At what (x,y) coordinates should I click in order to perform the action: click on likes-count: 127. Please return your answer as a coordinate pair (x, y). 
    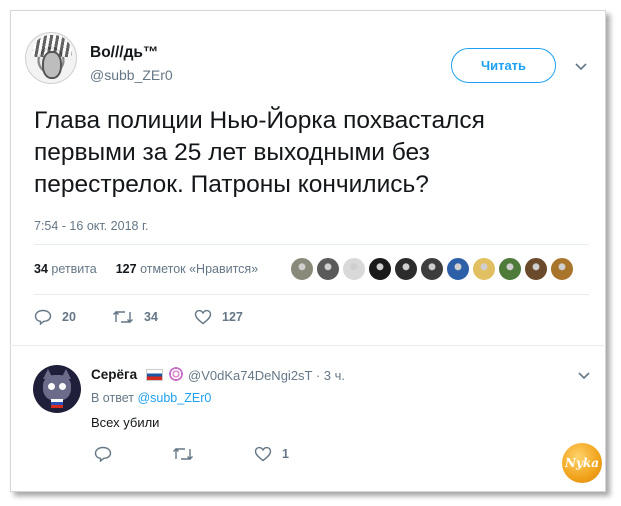
    Looking at the image, I should click on (126, 269).